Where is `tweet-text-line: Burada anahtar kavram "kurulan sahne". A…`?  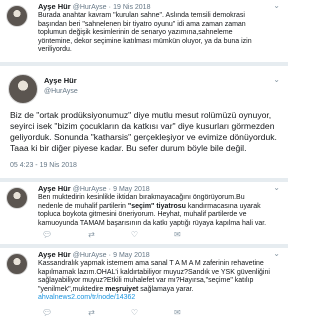 tweet-text-line: Burada anahtar kavram "kurulan sahne". A… is located at coordinates (141, 15).